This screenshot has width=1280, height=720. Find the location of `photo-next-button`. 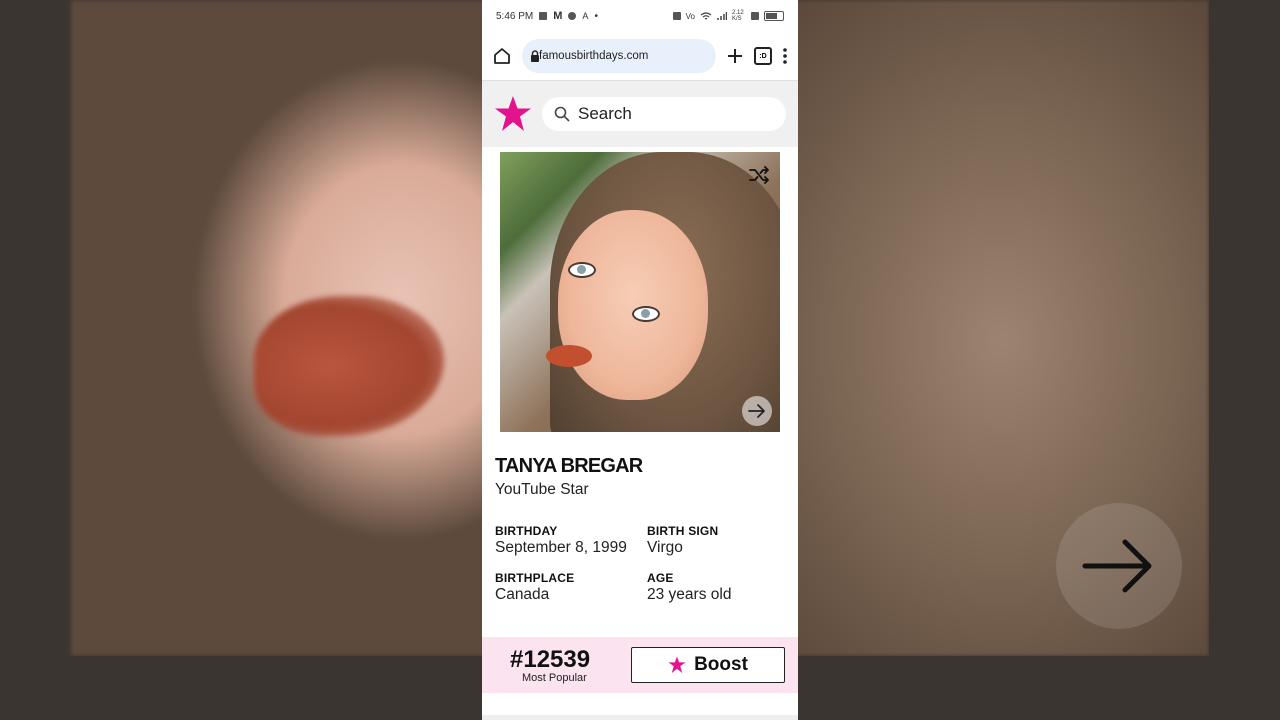

photo-next-button is located at coordinates (757, 411).